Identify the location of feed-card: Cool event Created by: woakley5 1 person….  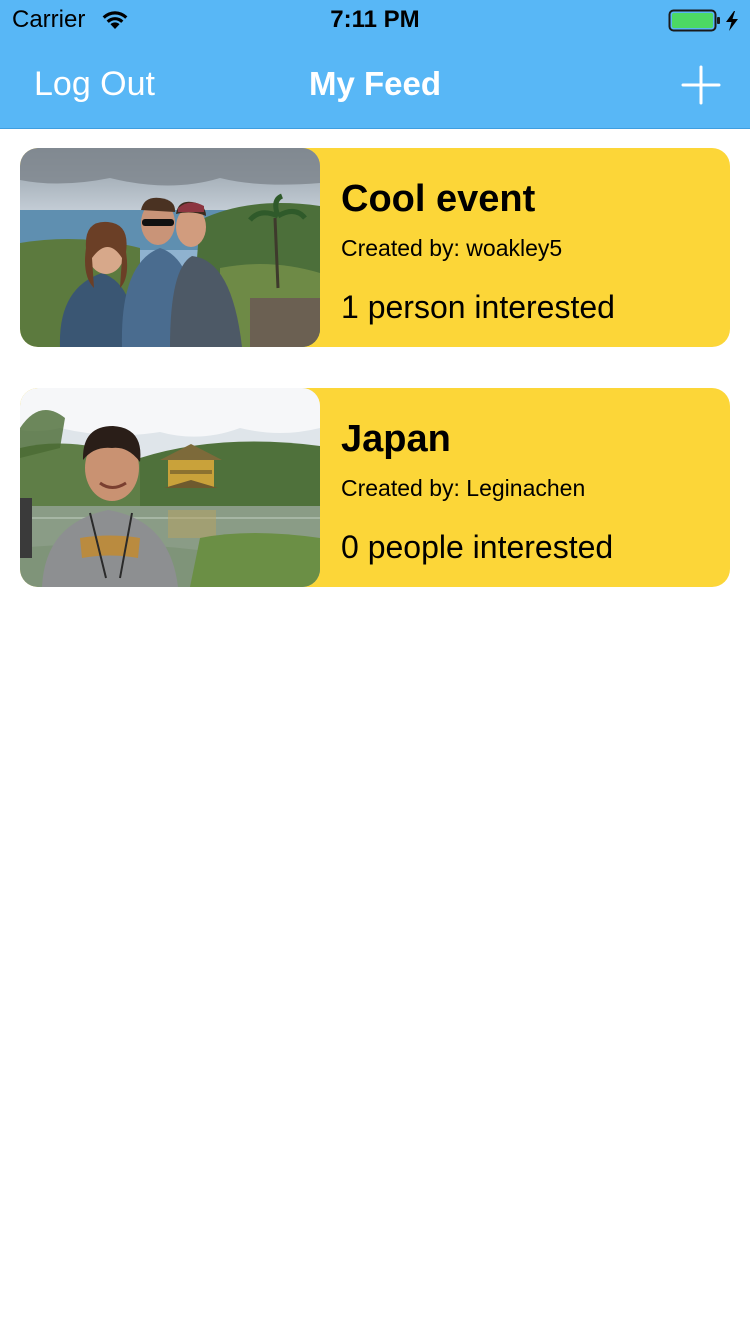
(375, 247).